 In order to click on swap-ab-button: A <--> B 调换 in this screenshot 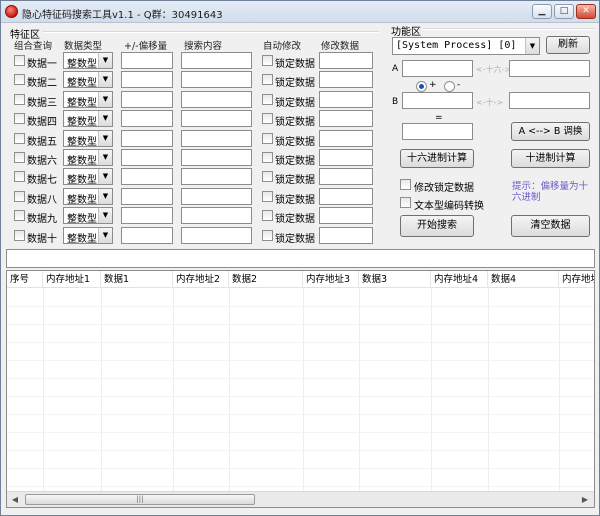, I will do `click(550, 131)`.